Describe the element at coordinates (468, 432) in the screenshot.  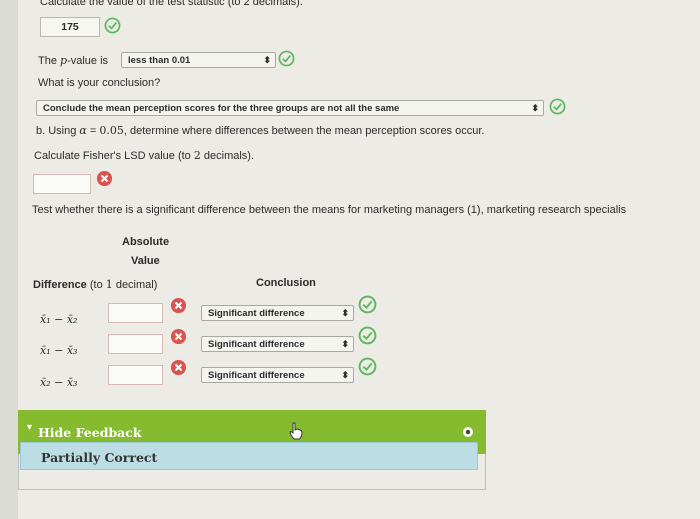
I see `toggle-dot-icon` at that location.